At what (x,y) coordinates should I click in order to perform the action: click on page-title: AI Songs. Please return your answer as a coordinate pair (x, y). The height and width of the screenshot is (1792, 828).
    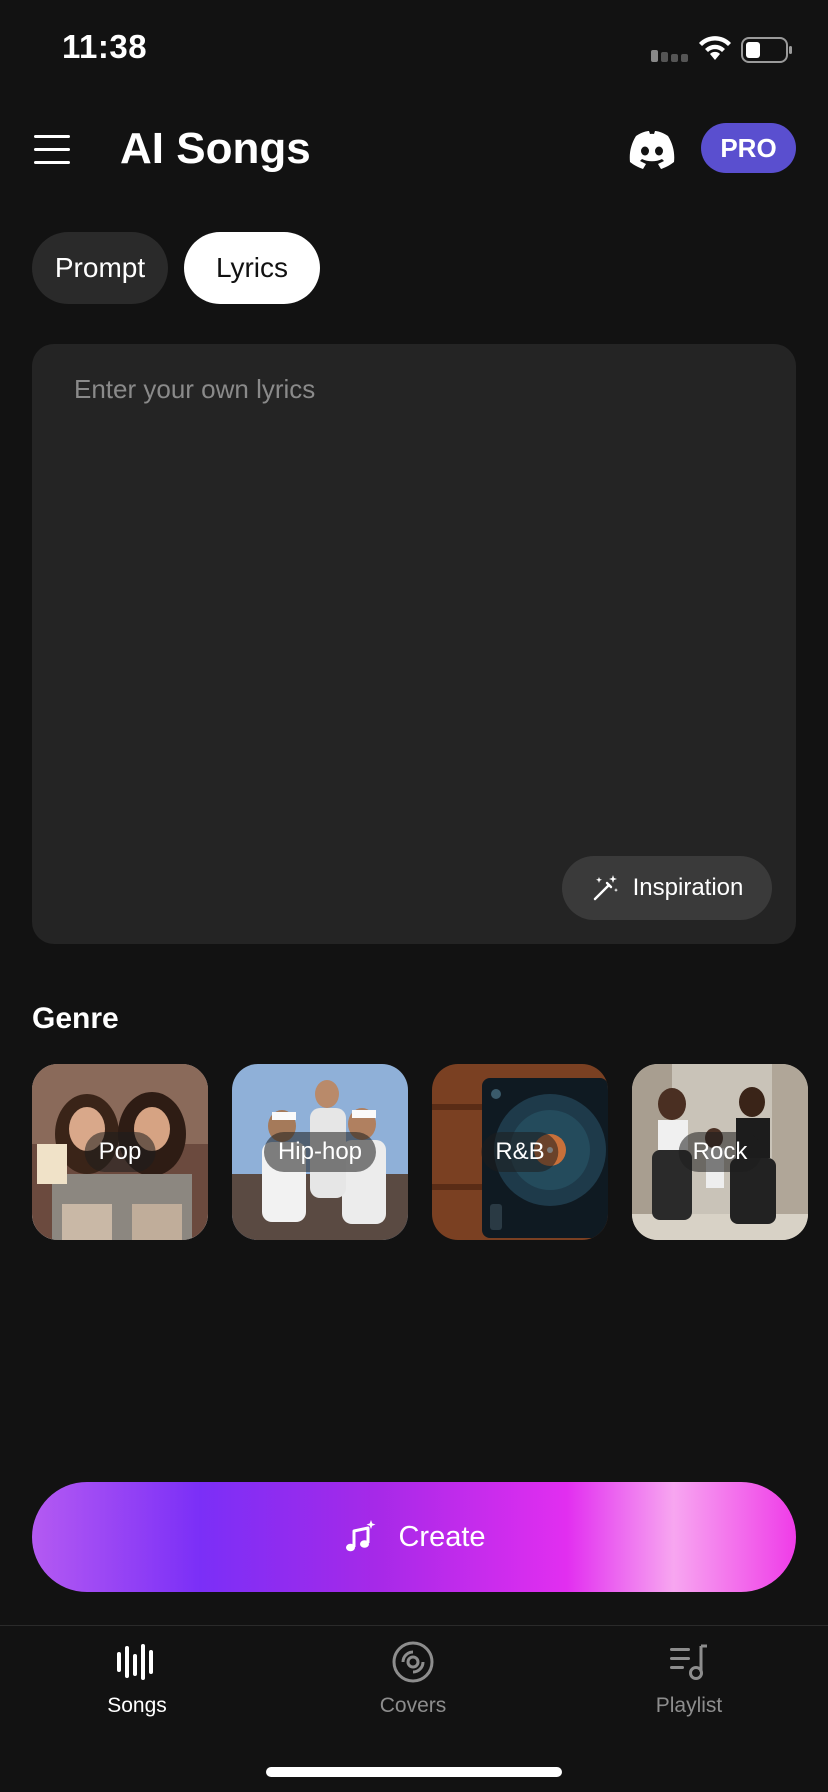
    Looking at the image, I should click on (215, 148).